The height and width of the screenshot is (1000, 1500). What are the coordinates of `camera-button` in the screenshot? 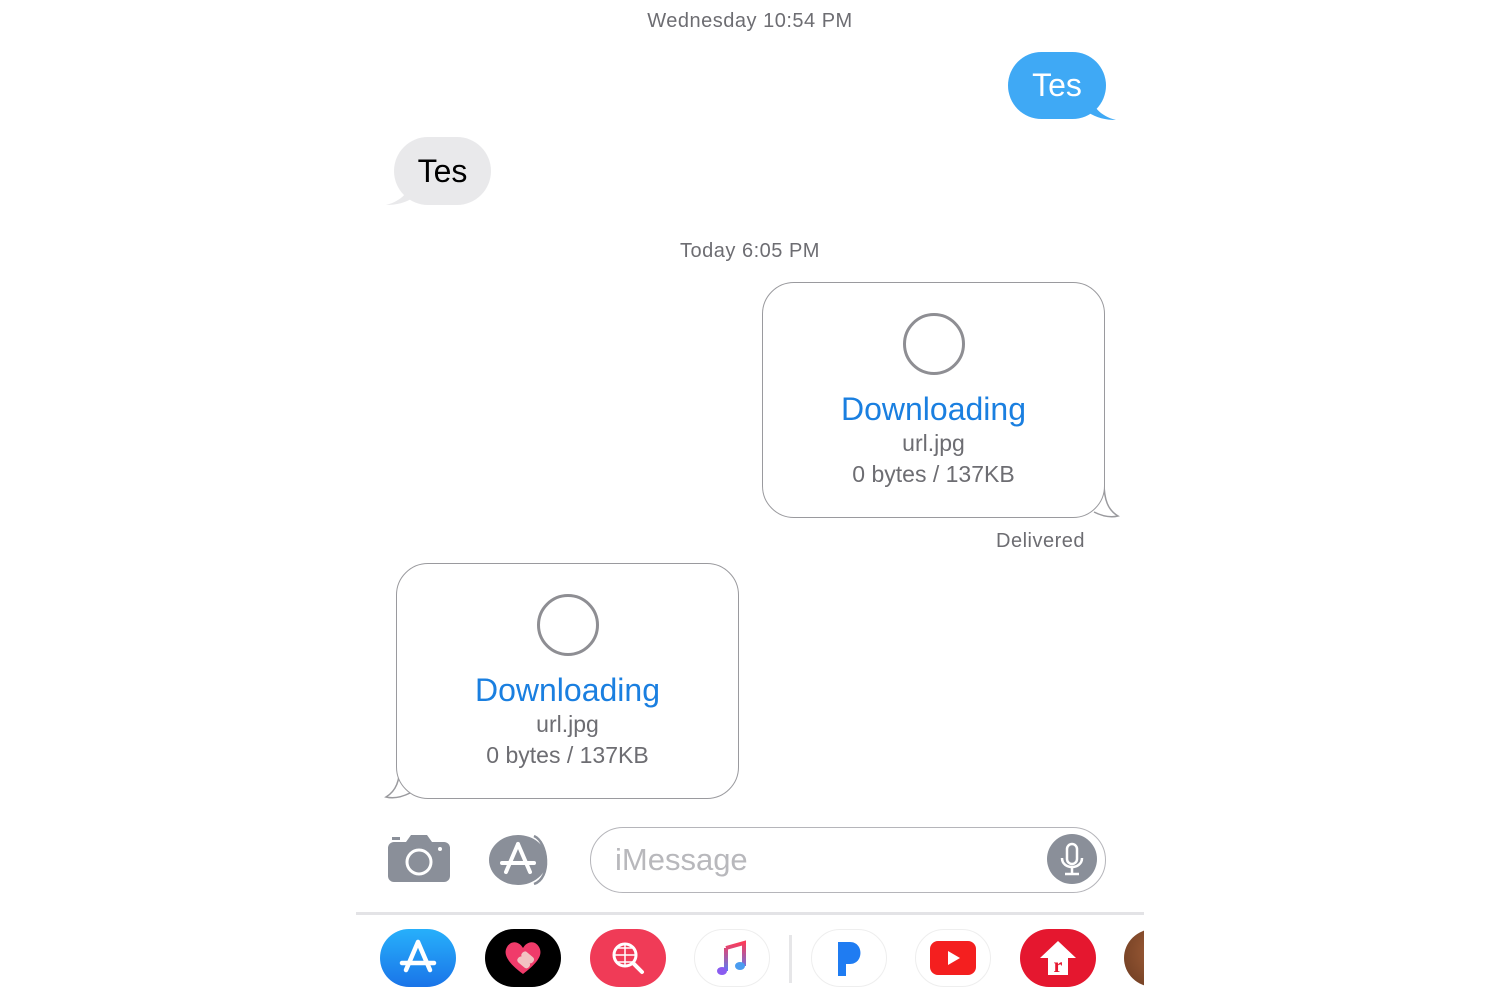 It's located at (419, 859).